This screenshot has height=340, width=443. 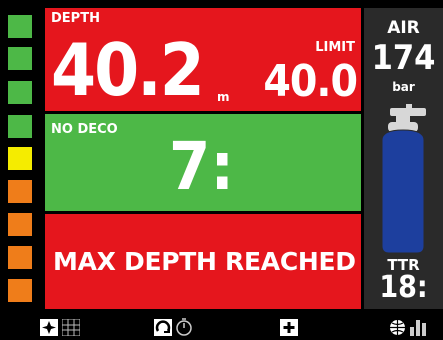 What do you see at coordinates (202, 166) in the screenshot?
I see `nodeco-value: 7:` at bounding box center [202, 166].